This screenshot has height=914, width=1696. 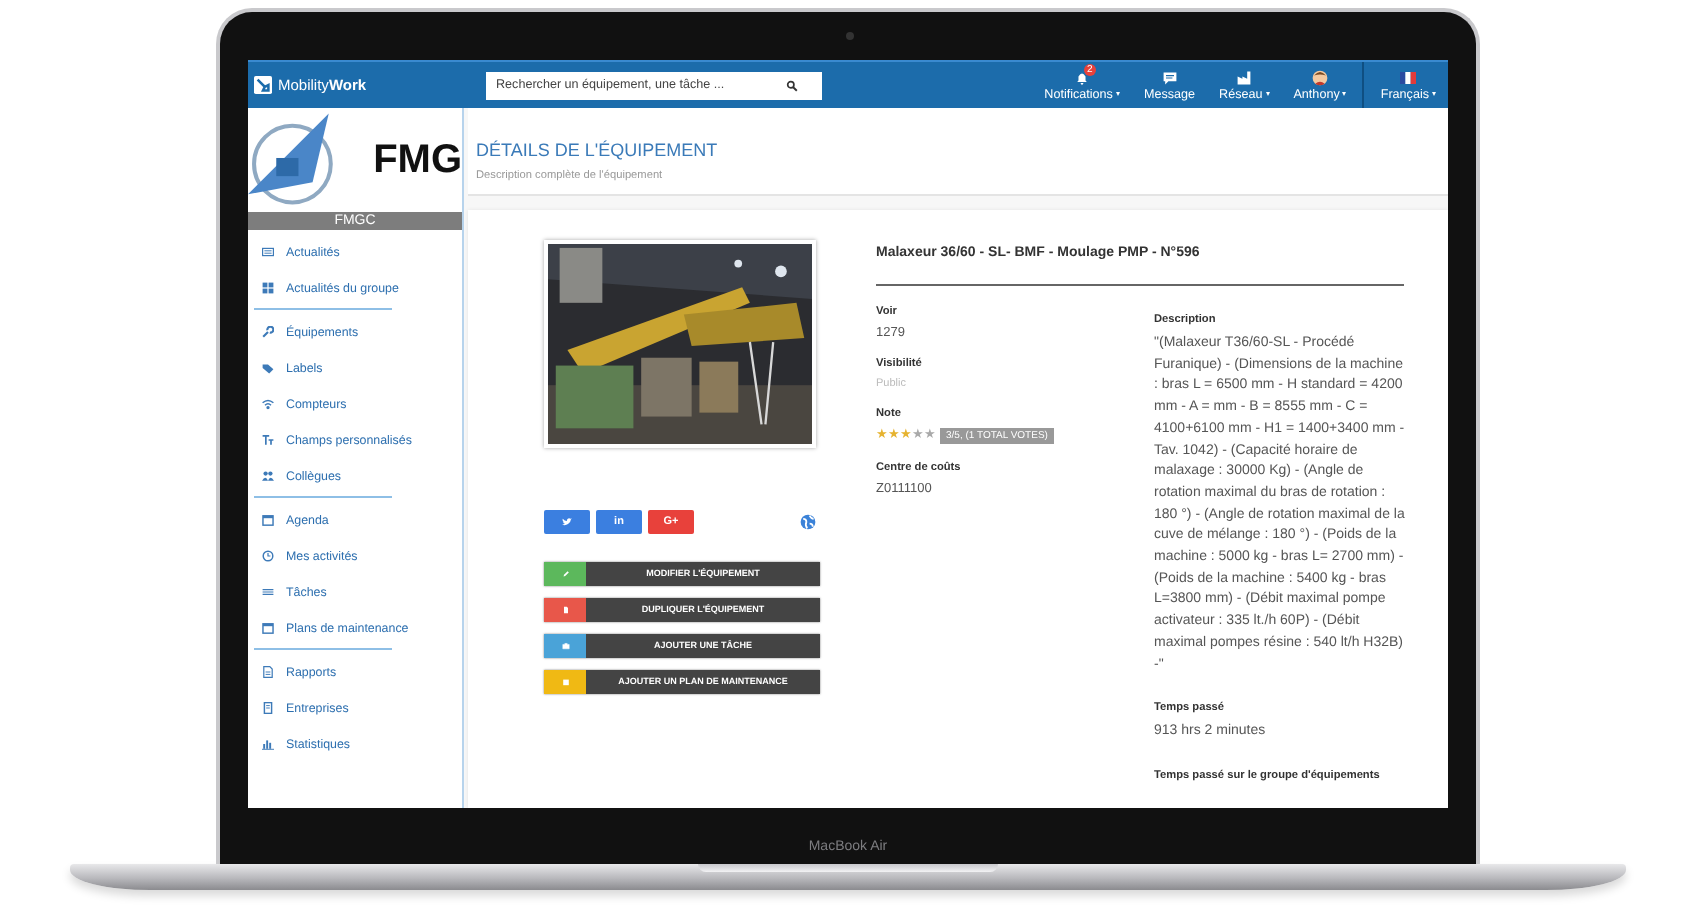 I want to click on grid-icon, so click(x=268, y=288).